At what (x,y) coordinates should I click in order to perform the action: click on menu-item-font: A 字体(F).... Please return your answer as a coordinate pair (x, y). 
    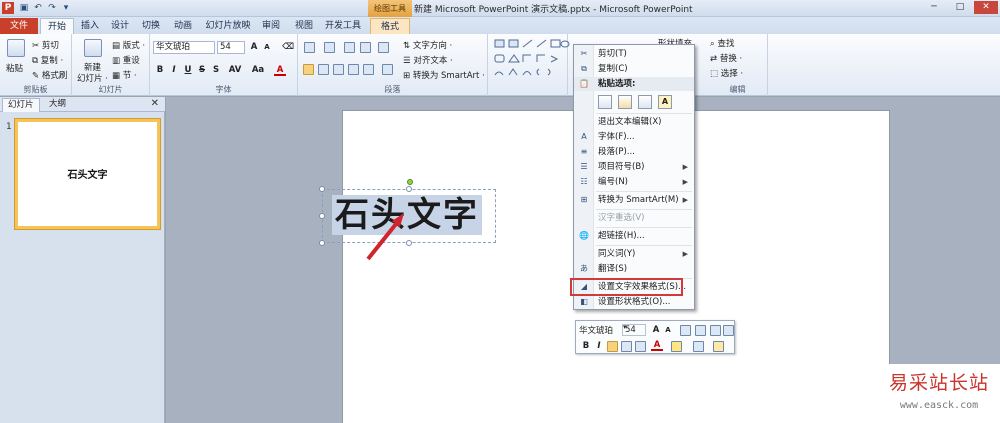
    Looking at the image, I should click on (634, 137).